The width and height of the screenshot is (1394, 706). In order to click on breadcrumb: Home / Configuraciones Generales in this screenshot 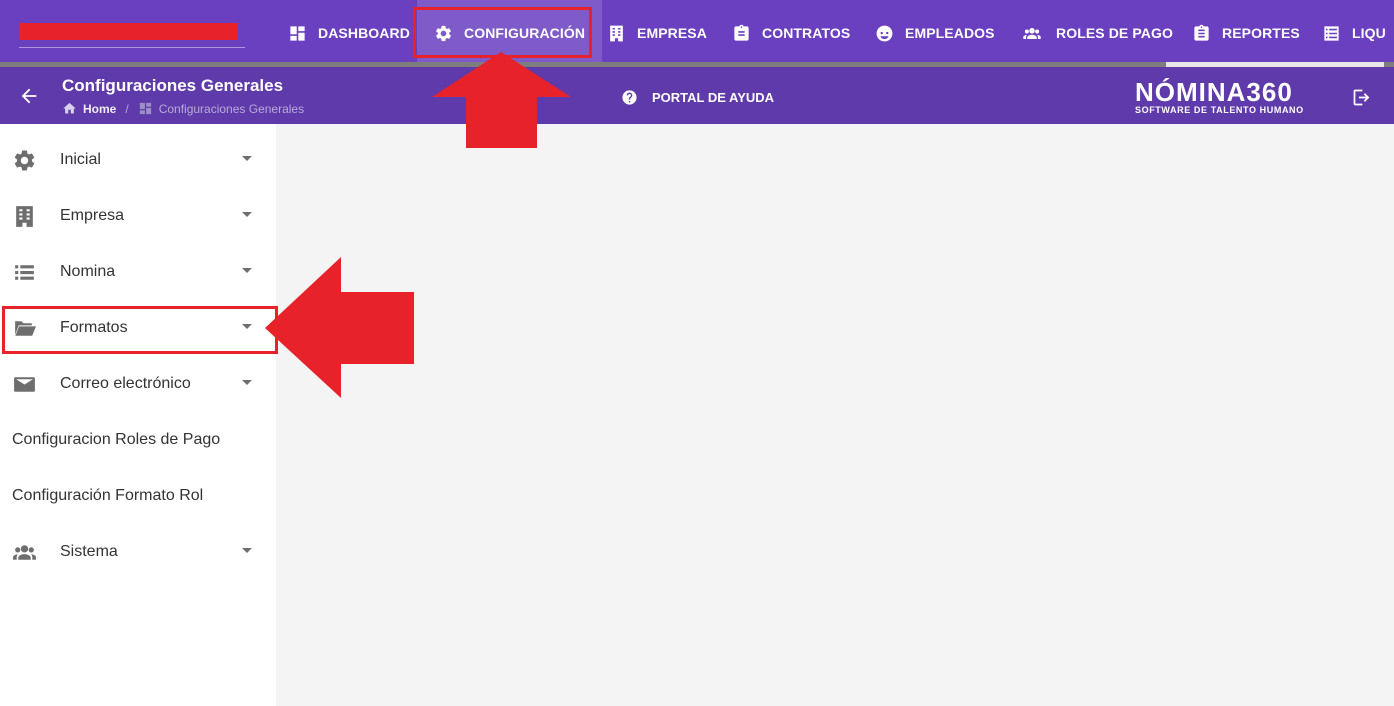, I will do `click(183, 108)`.